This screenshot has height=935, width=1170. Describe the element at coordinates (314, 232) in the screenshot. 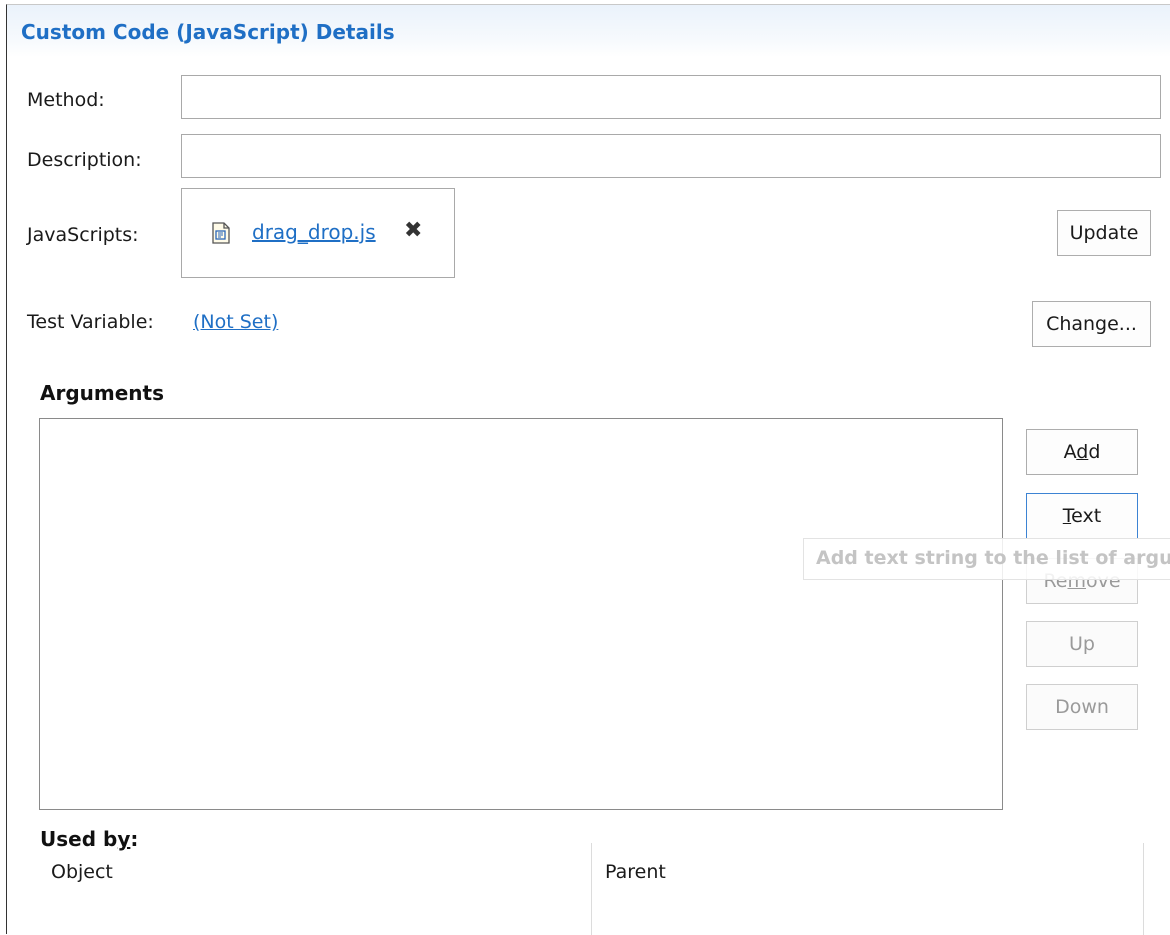

I see `javascript-file-link: drag_drop.js` at that location.